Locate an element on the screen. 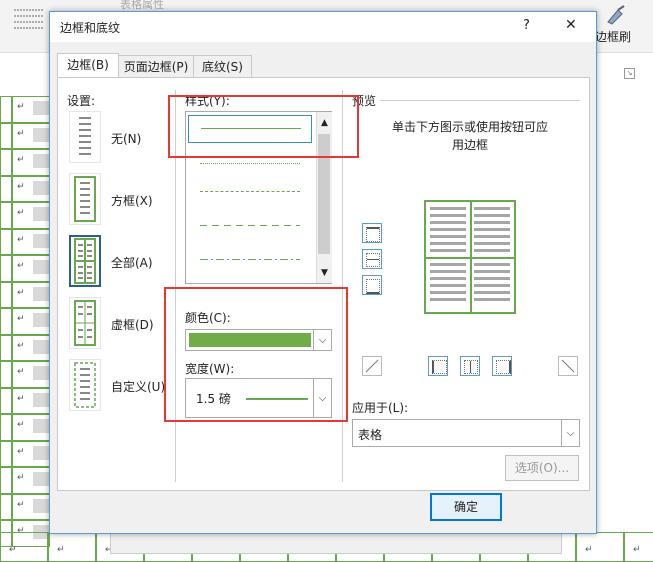 The height and width of the screenshot is (562, 653). preview-diagram is located at coordinates (470, 257).